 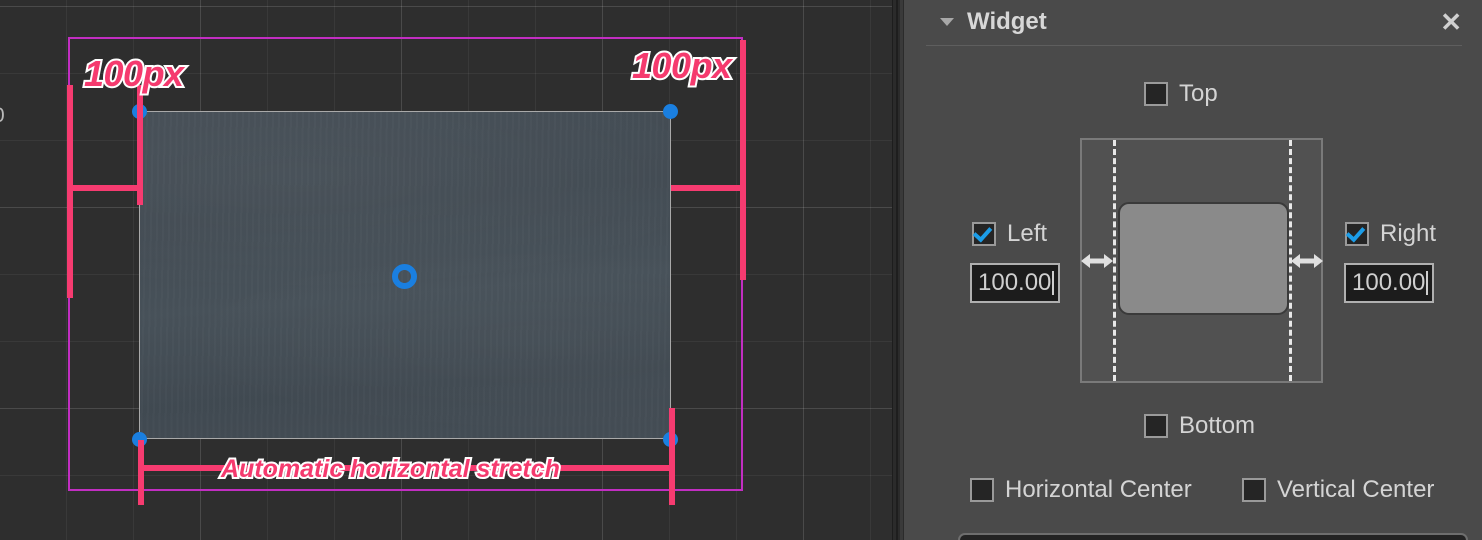 I want to click on left-margin-value: 100.00, so click(x=1015, y=282).